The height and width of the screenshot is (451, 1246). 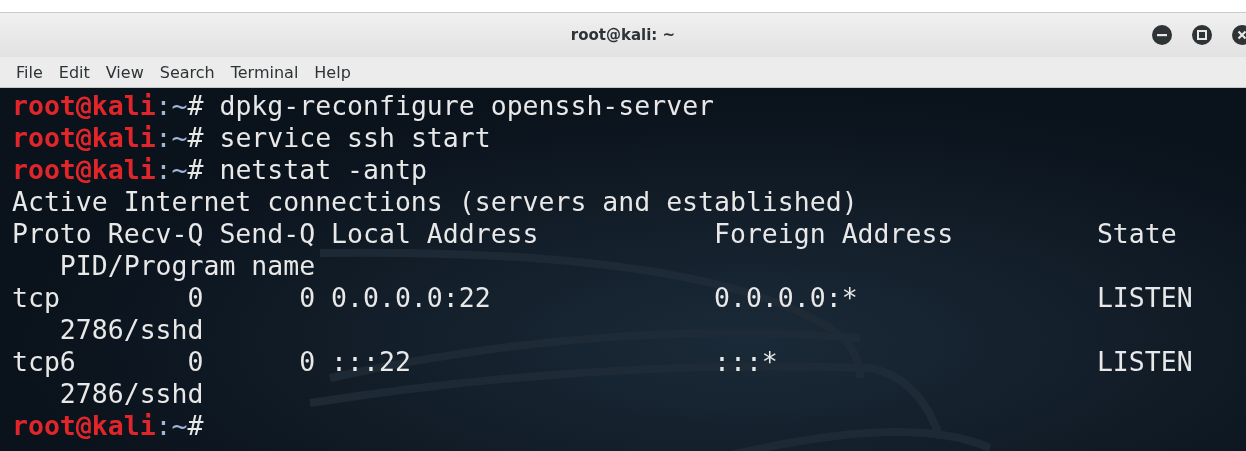 I want to click on output-line: tcp 0 0 0.0.0.0:22 0.0.0.0:* LISTEN, so click(x=602, y=298).